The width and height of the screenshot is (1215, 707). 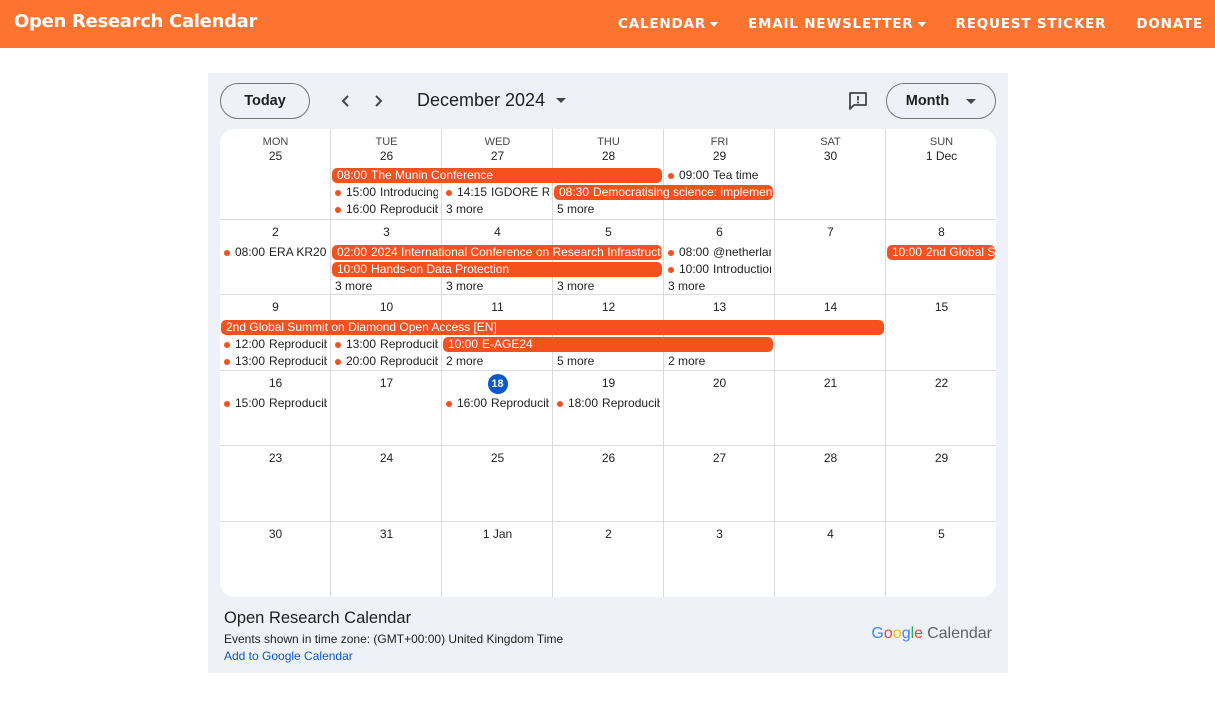 What do you see at coordinates (941, 383) in the screenshot?
I see `day-number: 22` at bounding box center [941, 383].